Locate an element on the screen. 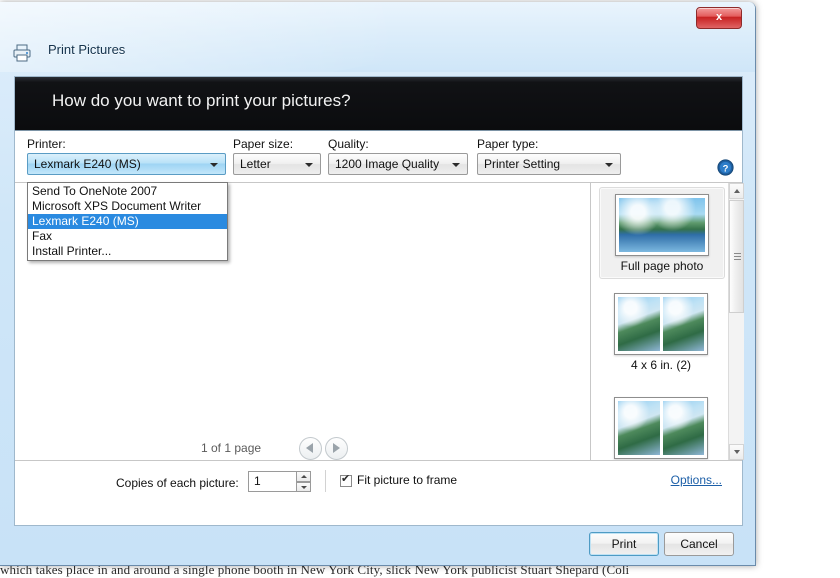 The image size is (840, 578). copies-stepper is located at coordinates (303, 481).